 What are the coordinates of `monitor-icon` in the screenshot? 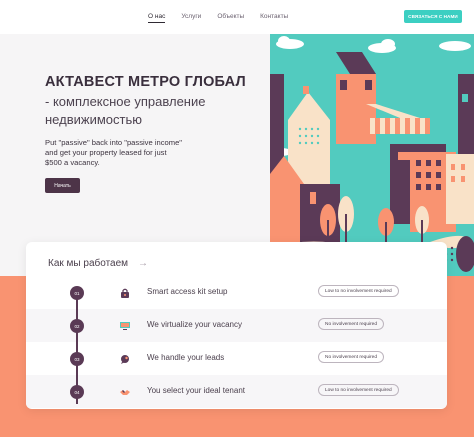 It's located at (125, 326).